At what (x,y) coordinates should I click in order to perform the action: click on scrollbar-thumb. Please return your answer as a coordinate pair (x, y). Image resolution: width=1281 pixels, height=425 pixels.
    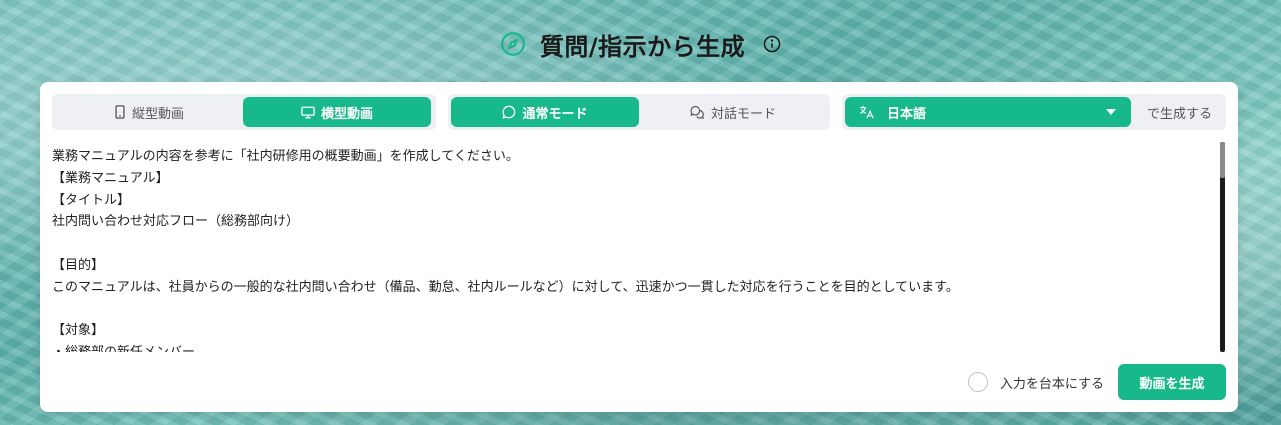
    Looking at the image, I should click on (1222, 160).